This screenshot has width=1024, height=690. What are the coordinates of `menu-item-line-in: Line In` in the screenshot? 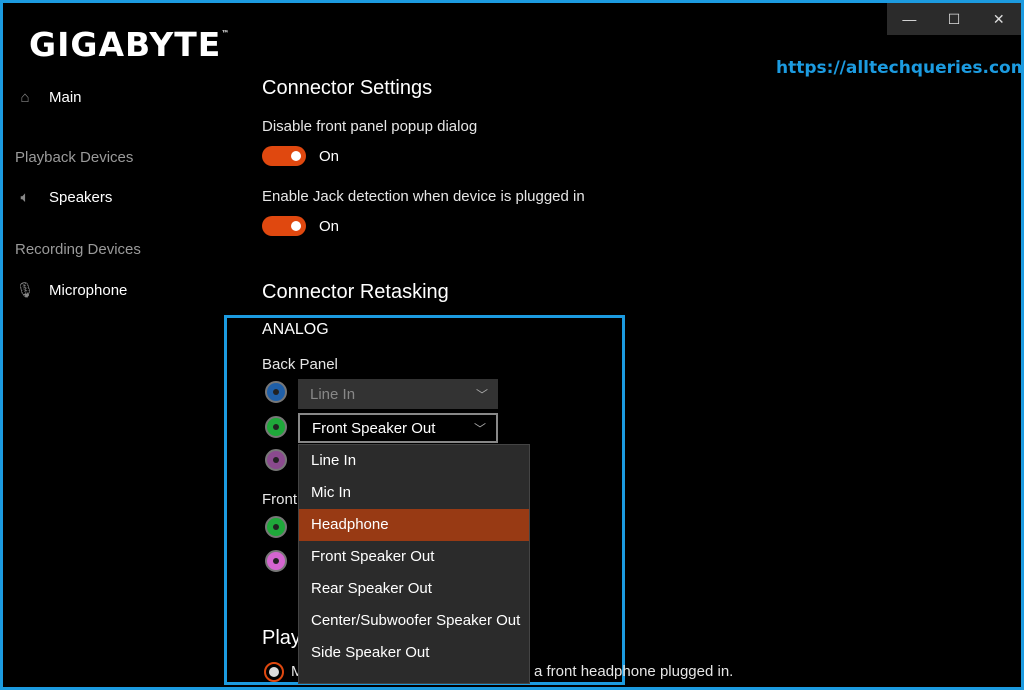 It's located at (414, 461).